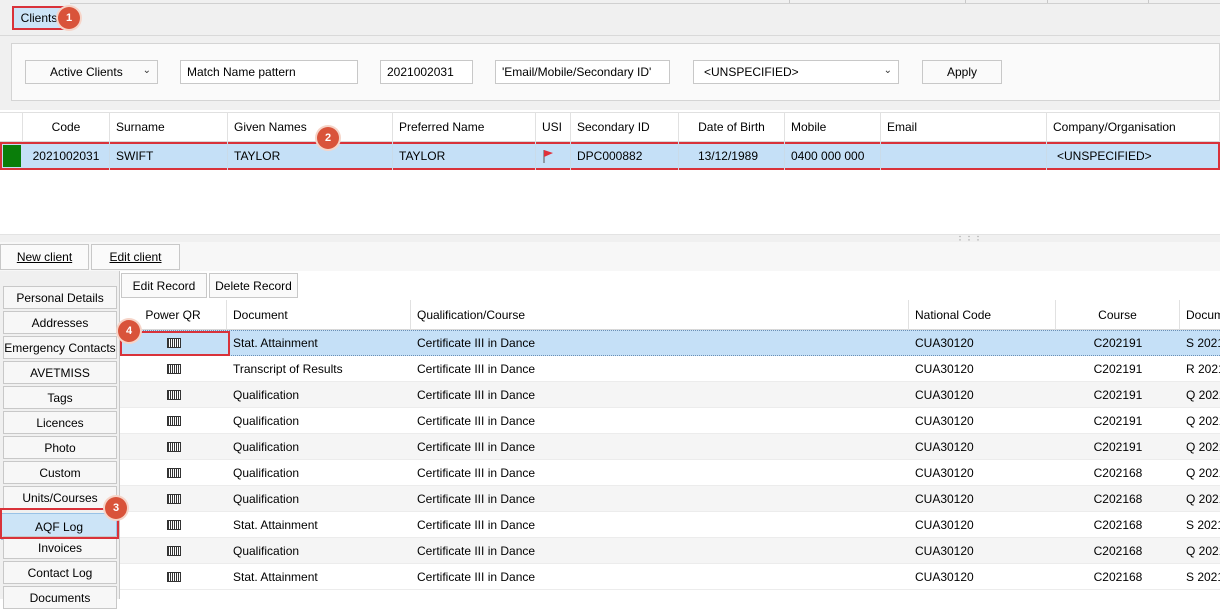 The height and width of the screenshot is (609, 1220). I want to click on col-header-course: Course, so click(1118, 315).